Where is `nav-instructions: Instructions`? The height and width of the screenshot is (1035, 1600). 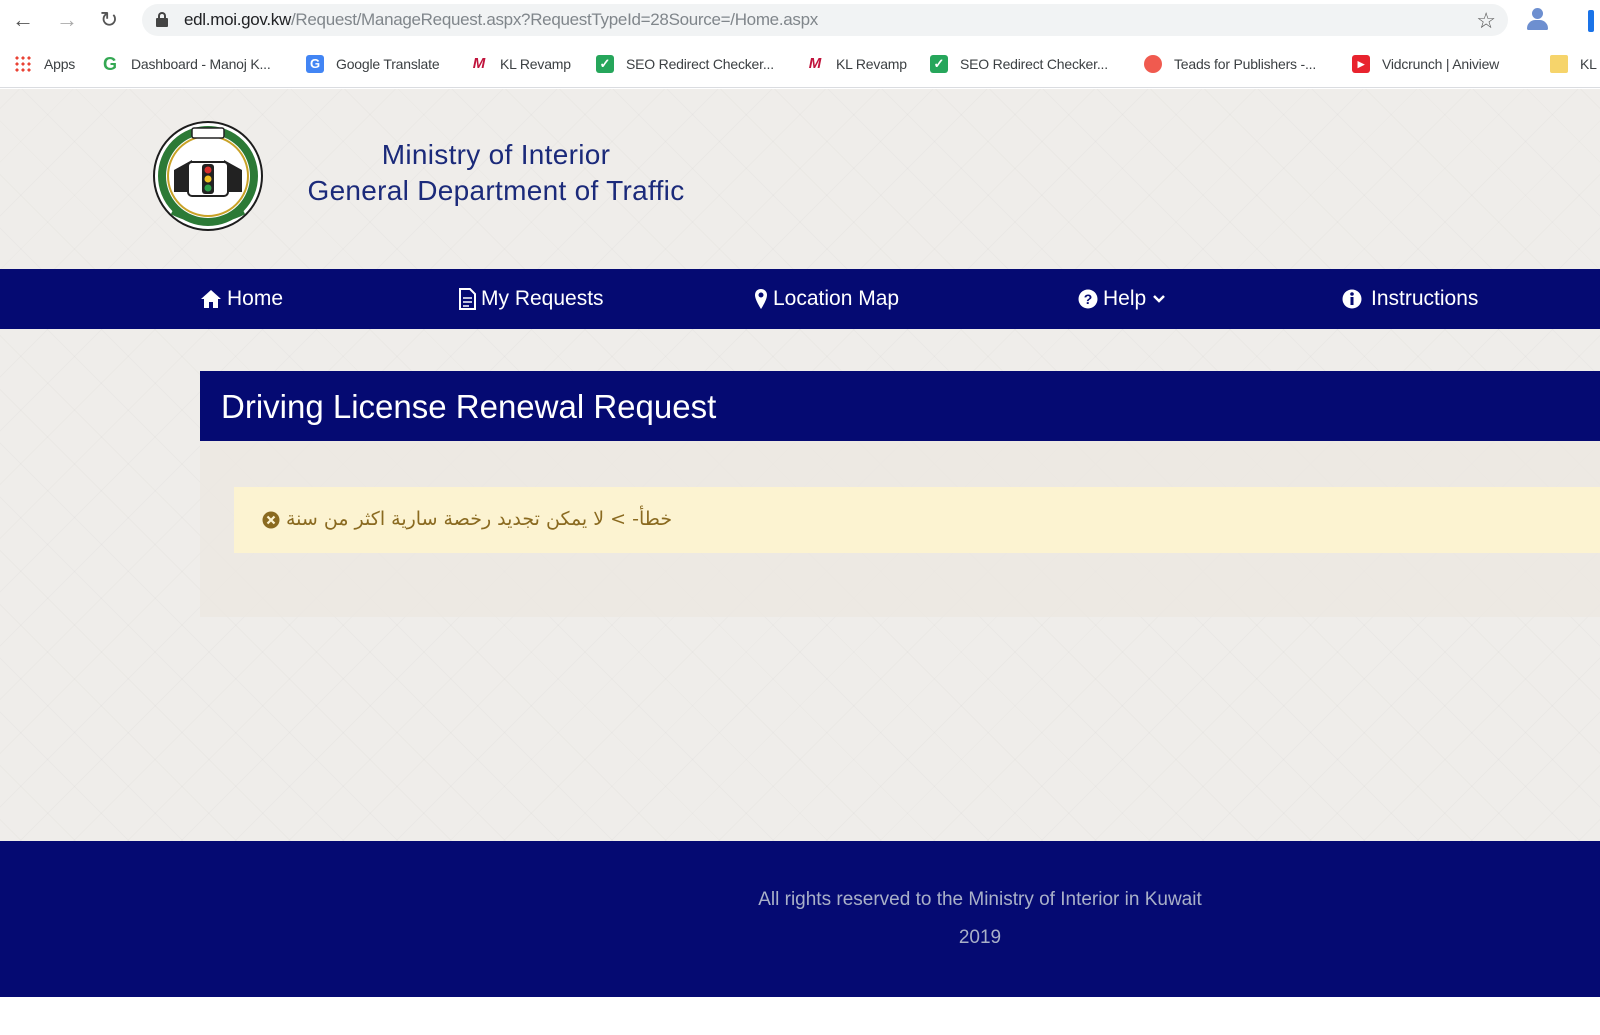
nav-instructions: Instructions is located at coordinates (1410, 299).